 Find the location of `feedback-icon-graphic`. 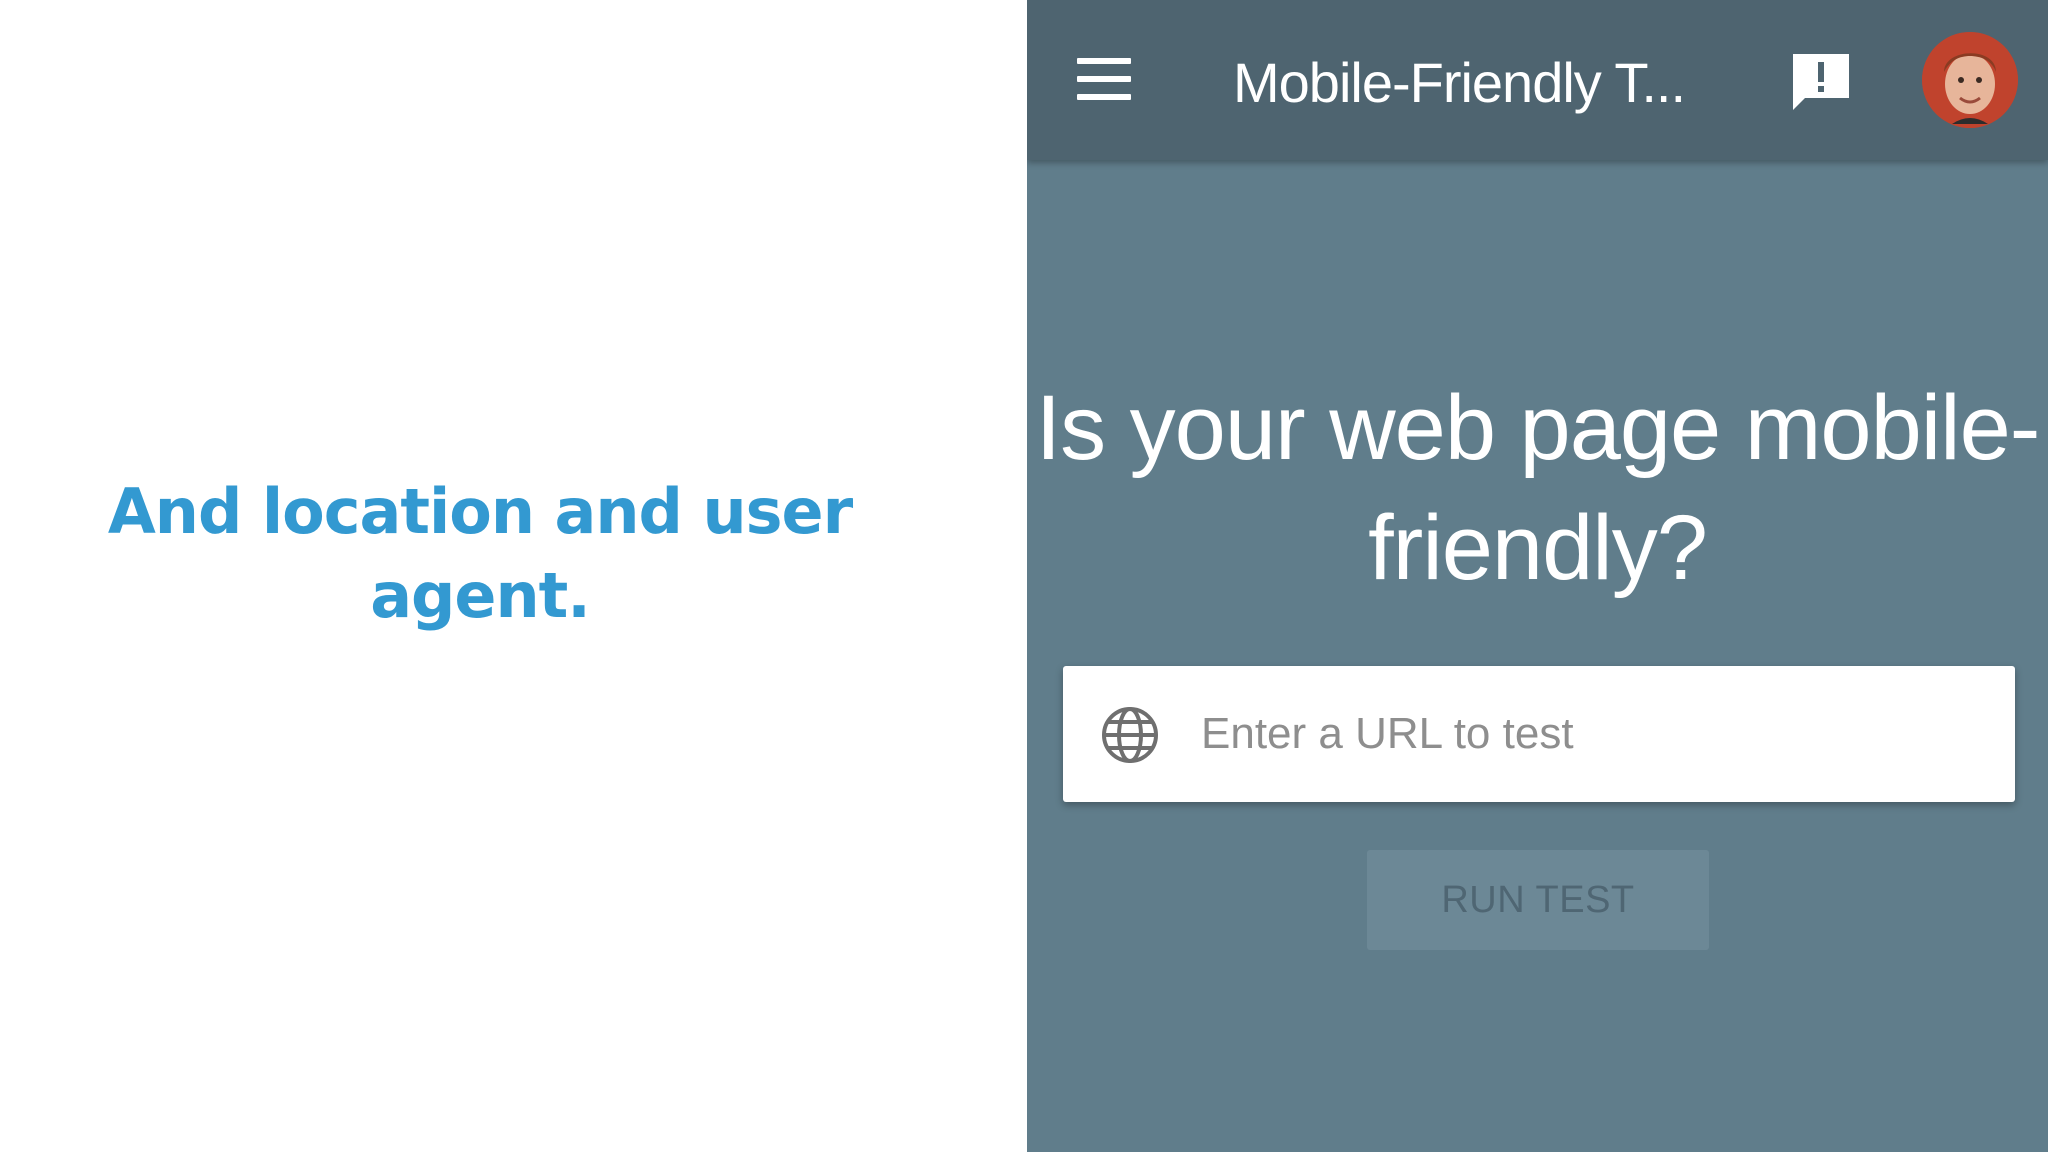

feedback-icon-graphic is located at coordinates (1821, 82).